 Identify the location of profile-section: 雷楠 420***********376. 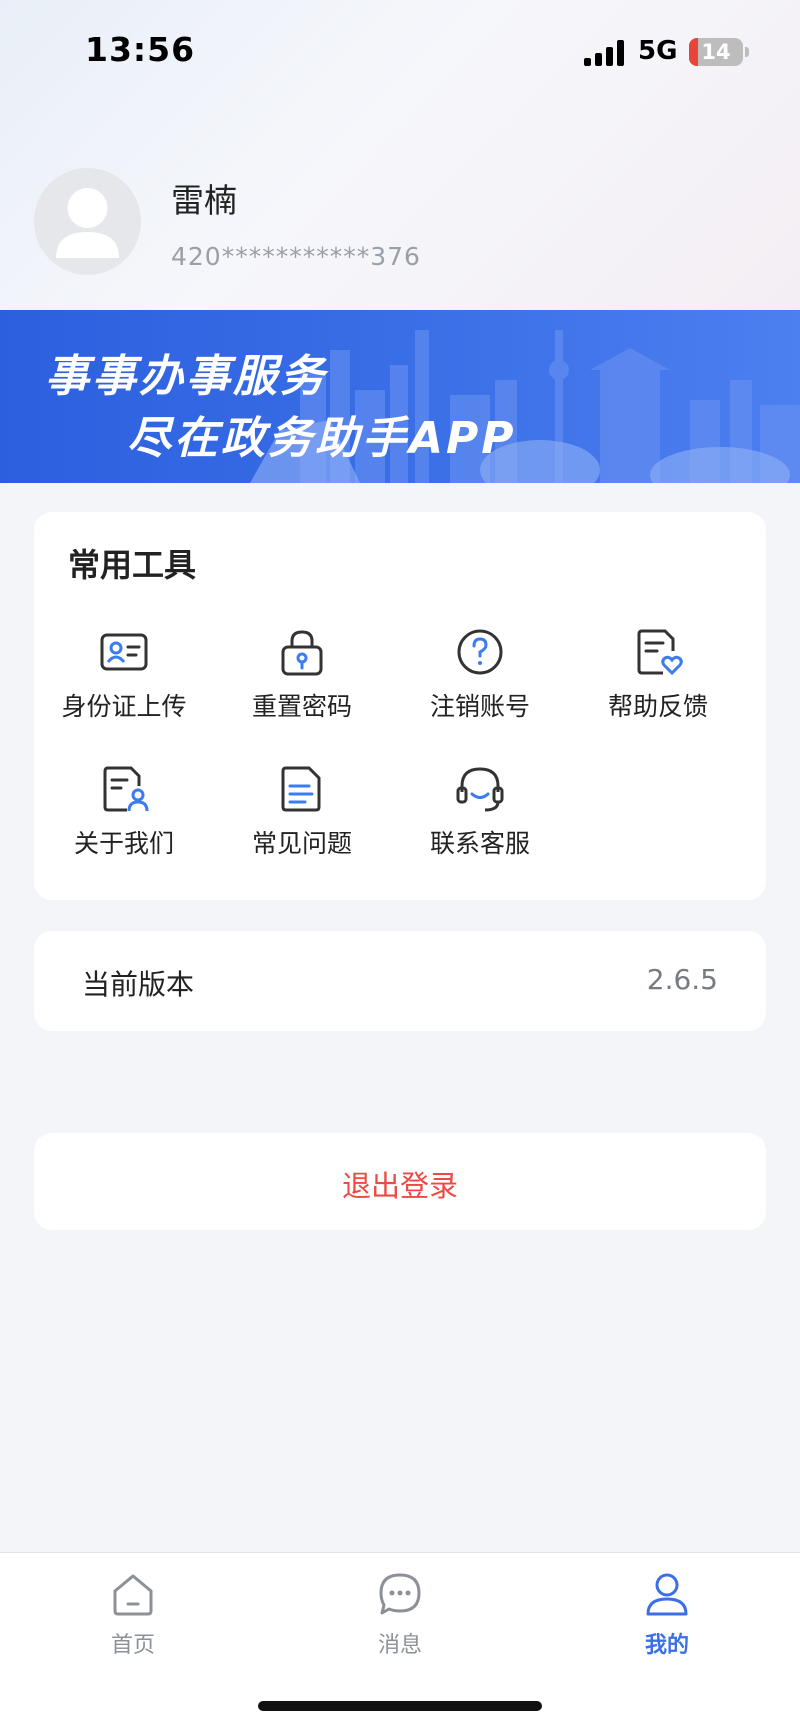
(400, 220).